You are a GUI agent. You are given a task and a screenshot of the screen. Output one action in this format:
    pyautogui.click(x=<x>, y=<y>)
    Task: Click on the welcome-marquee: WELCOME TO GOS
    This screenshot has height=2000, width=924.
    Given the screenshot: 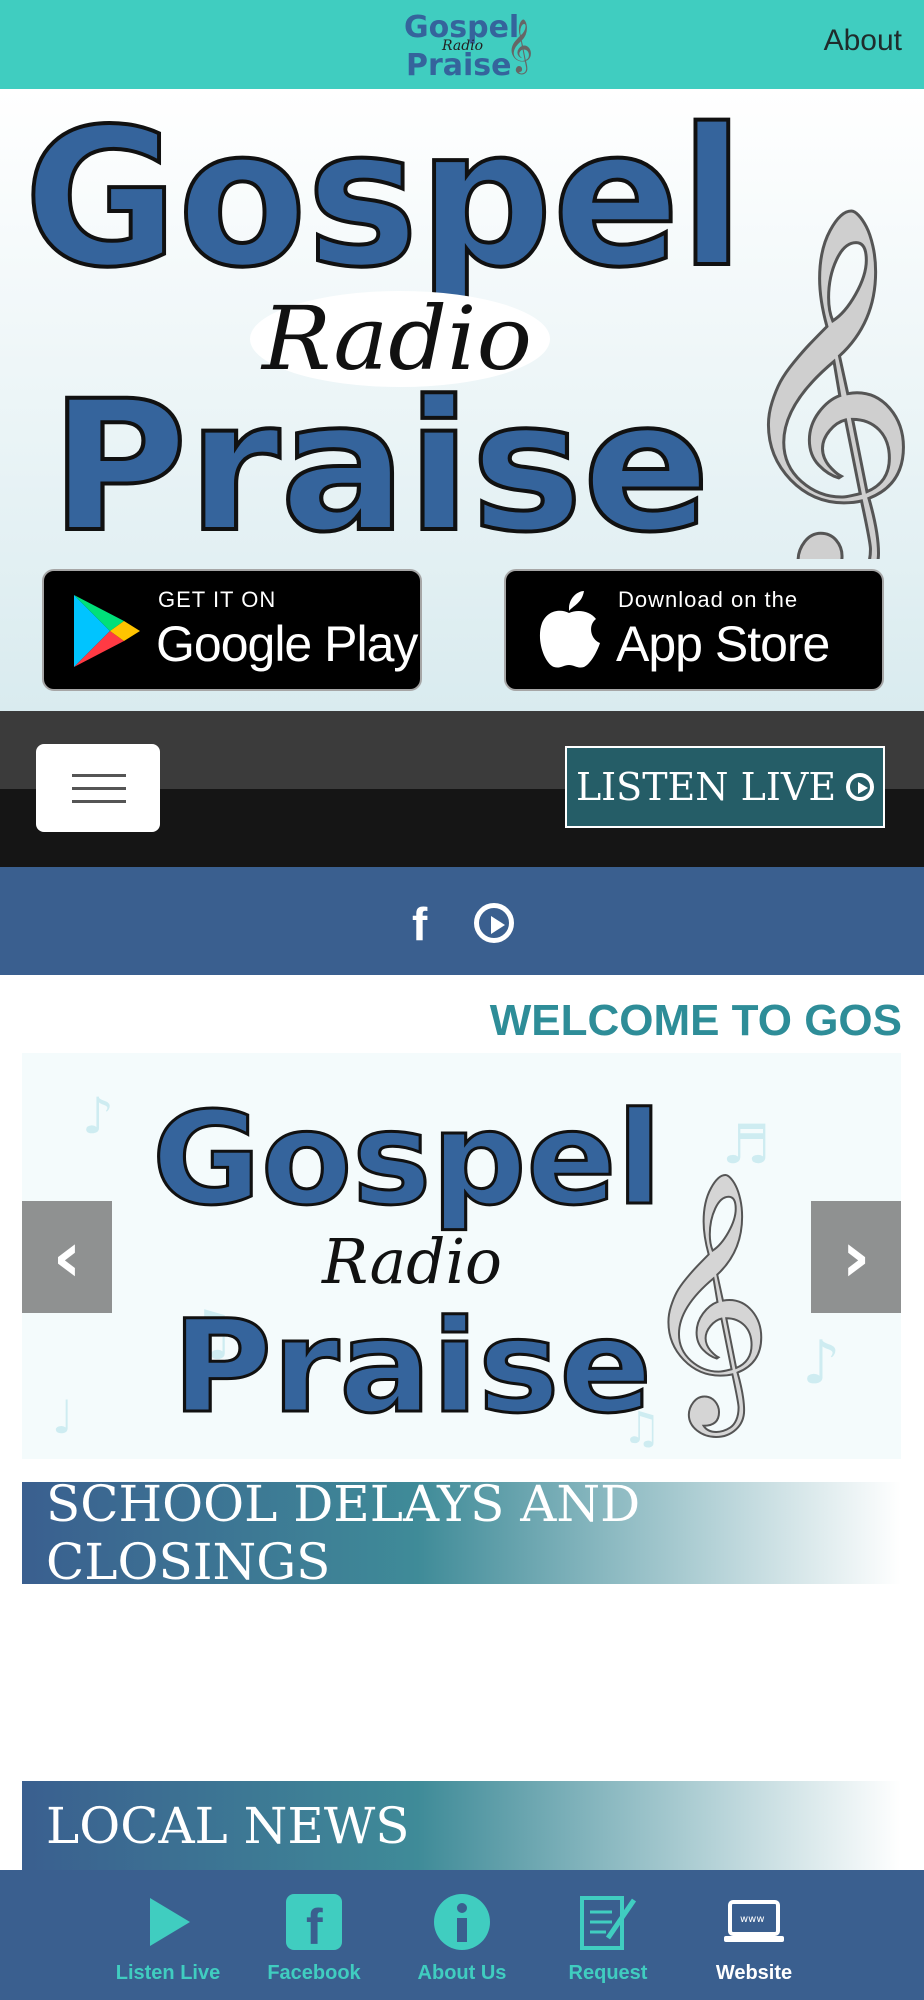 What is the action you would take?
    pyautogui.click(x=695, y=1020)
    